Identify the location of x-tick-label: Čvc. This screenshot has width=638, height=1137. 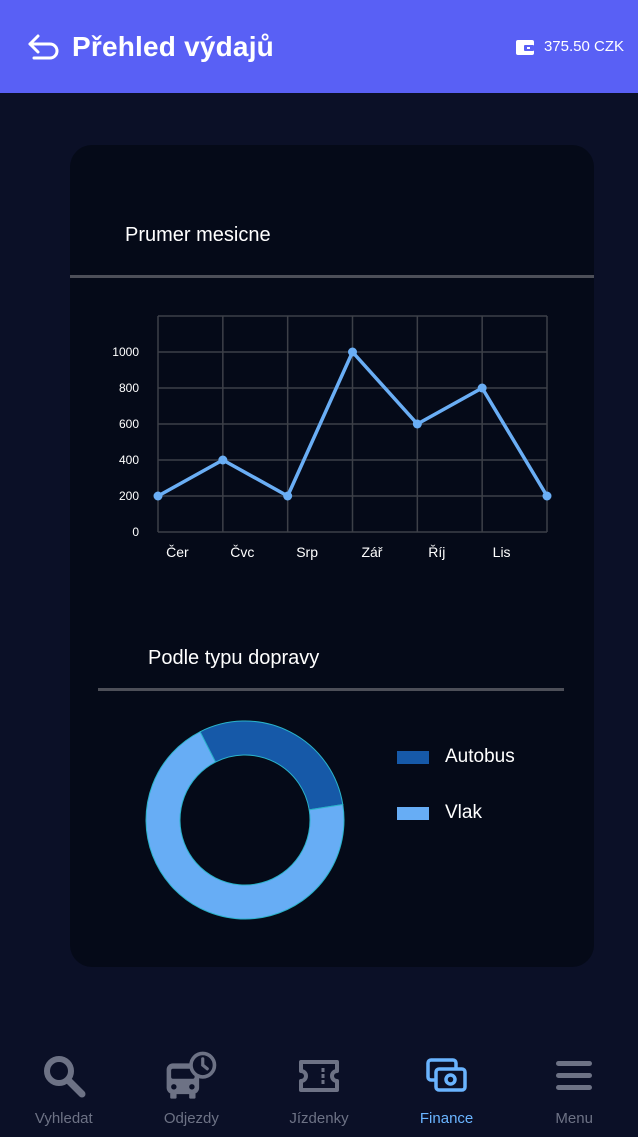
(242, 552).